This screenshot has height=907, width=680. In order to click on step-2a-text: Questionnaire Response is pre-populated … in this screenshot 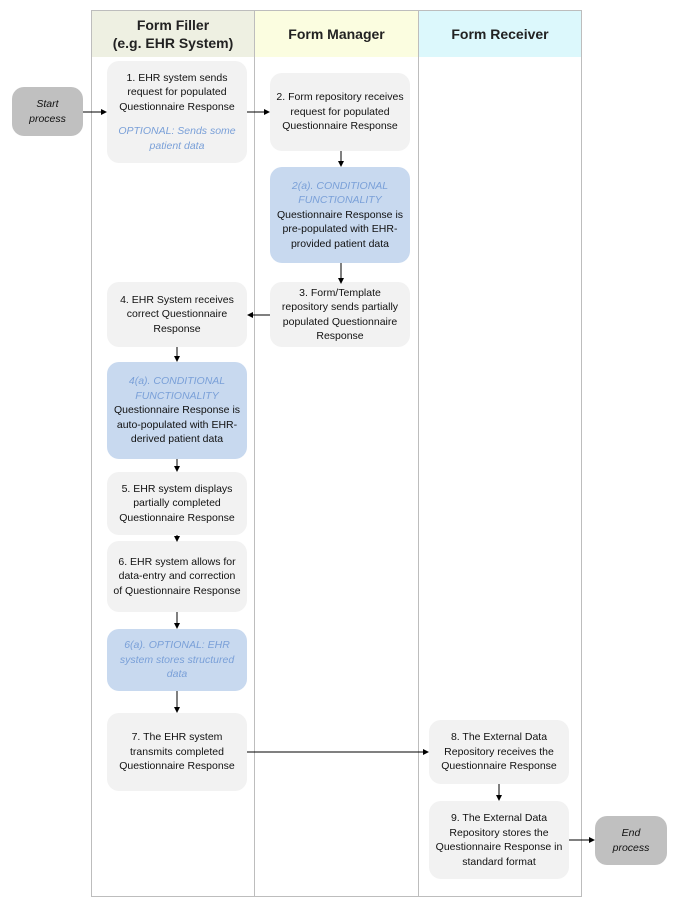, I will do `click(340, 229)`.